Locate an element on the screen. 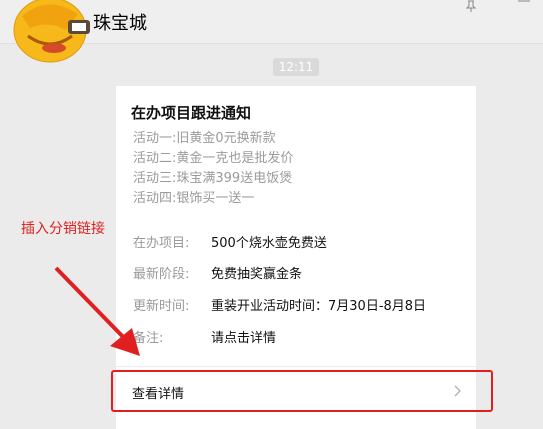 The image size is (543, 429). more-icon is located at coordinates (525, 6).